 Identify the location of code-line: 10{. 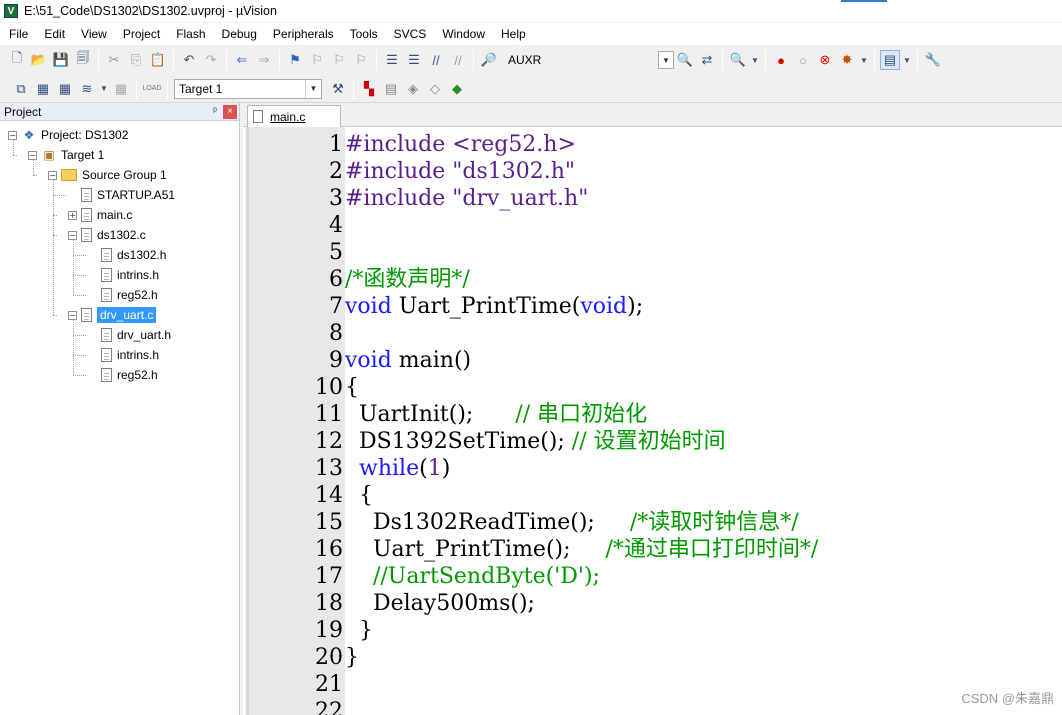
(533, 387).